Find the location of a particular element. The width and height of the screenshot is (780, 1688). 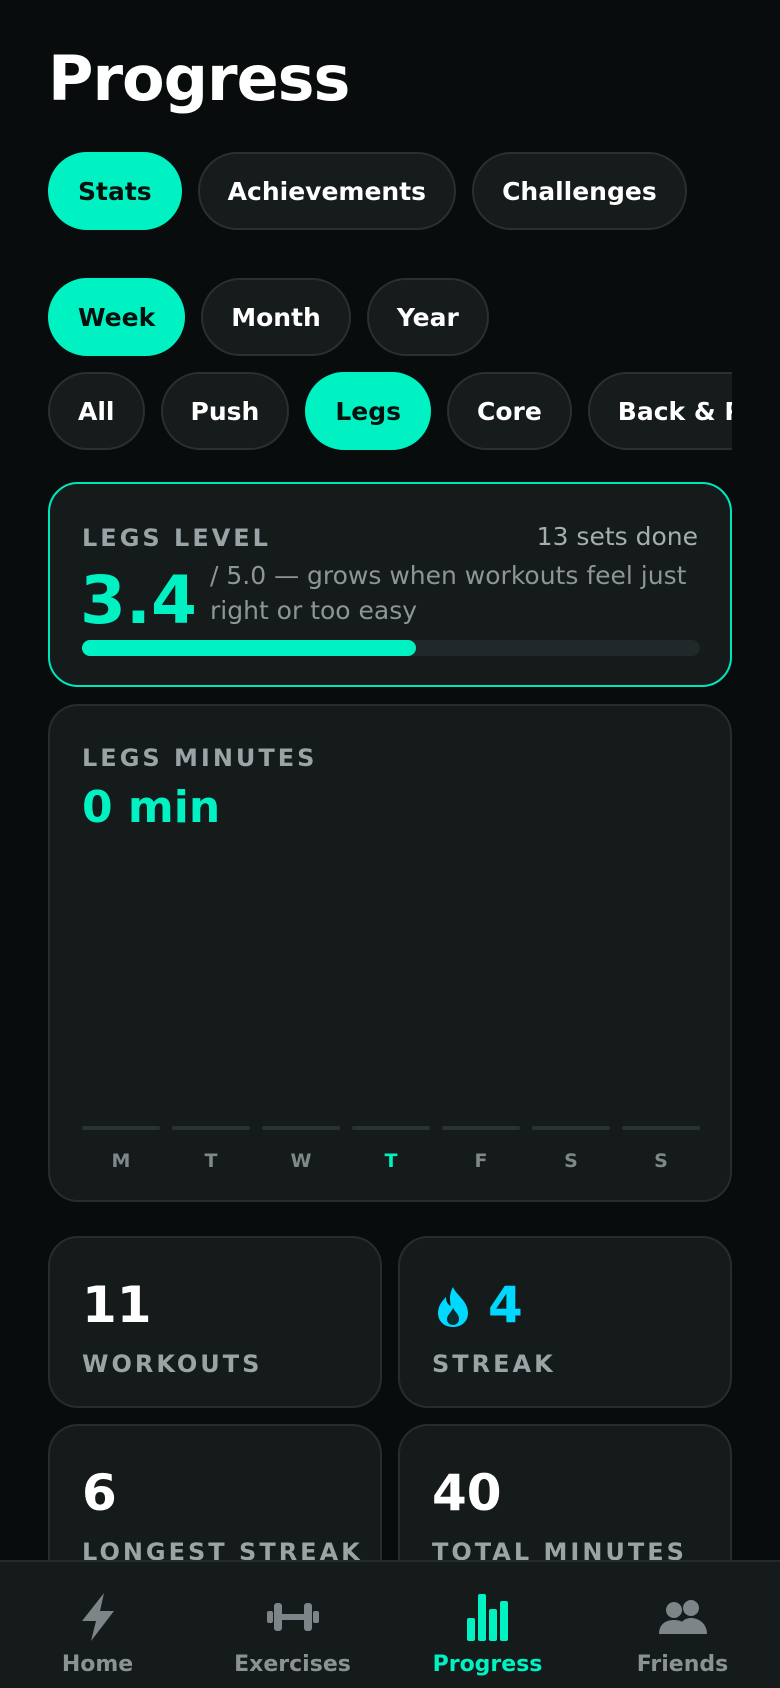

section-tabs: Stats Achievements Challenges is located at coordinates (367, 191).